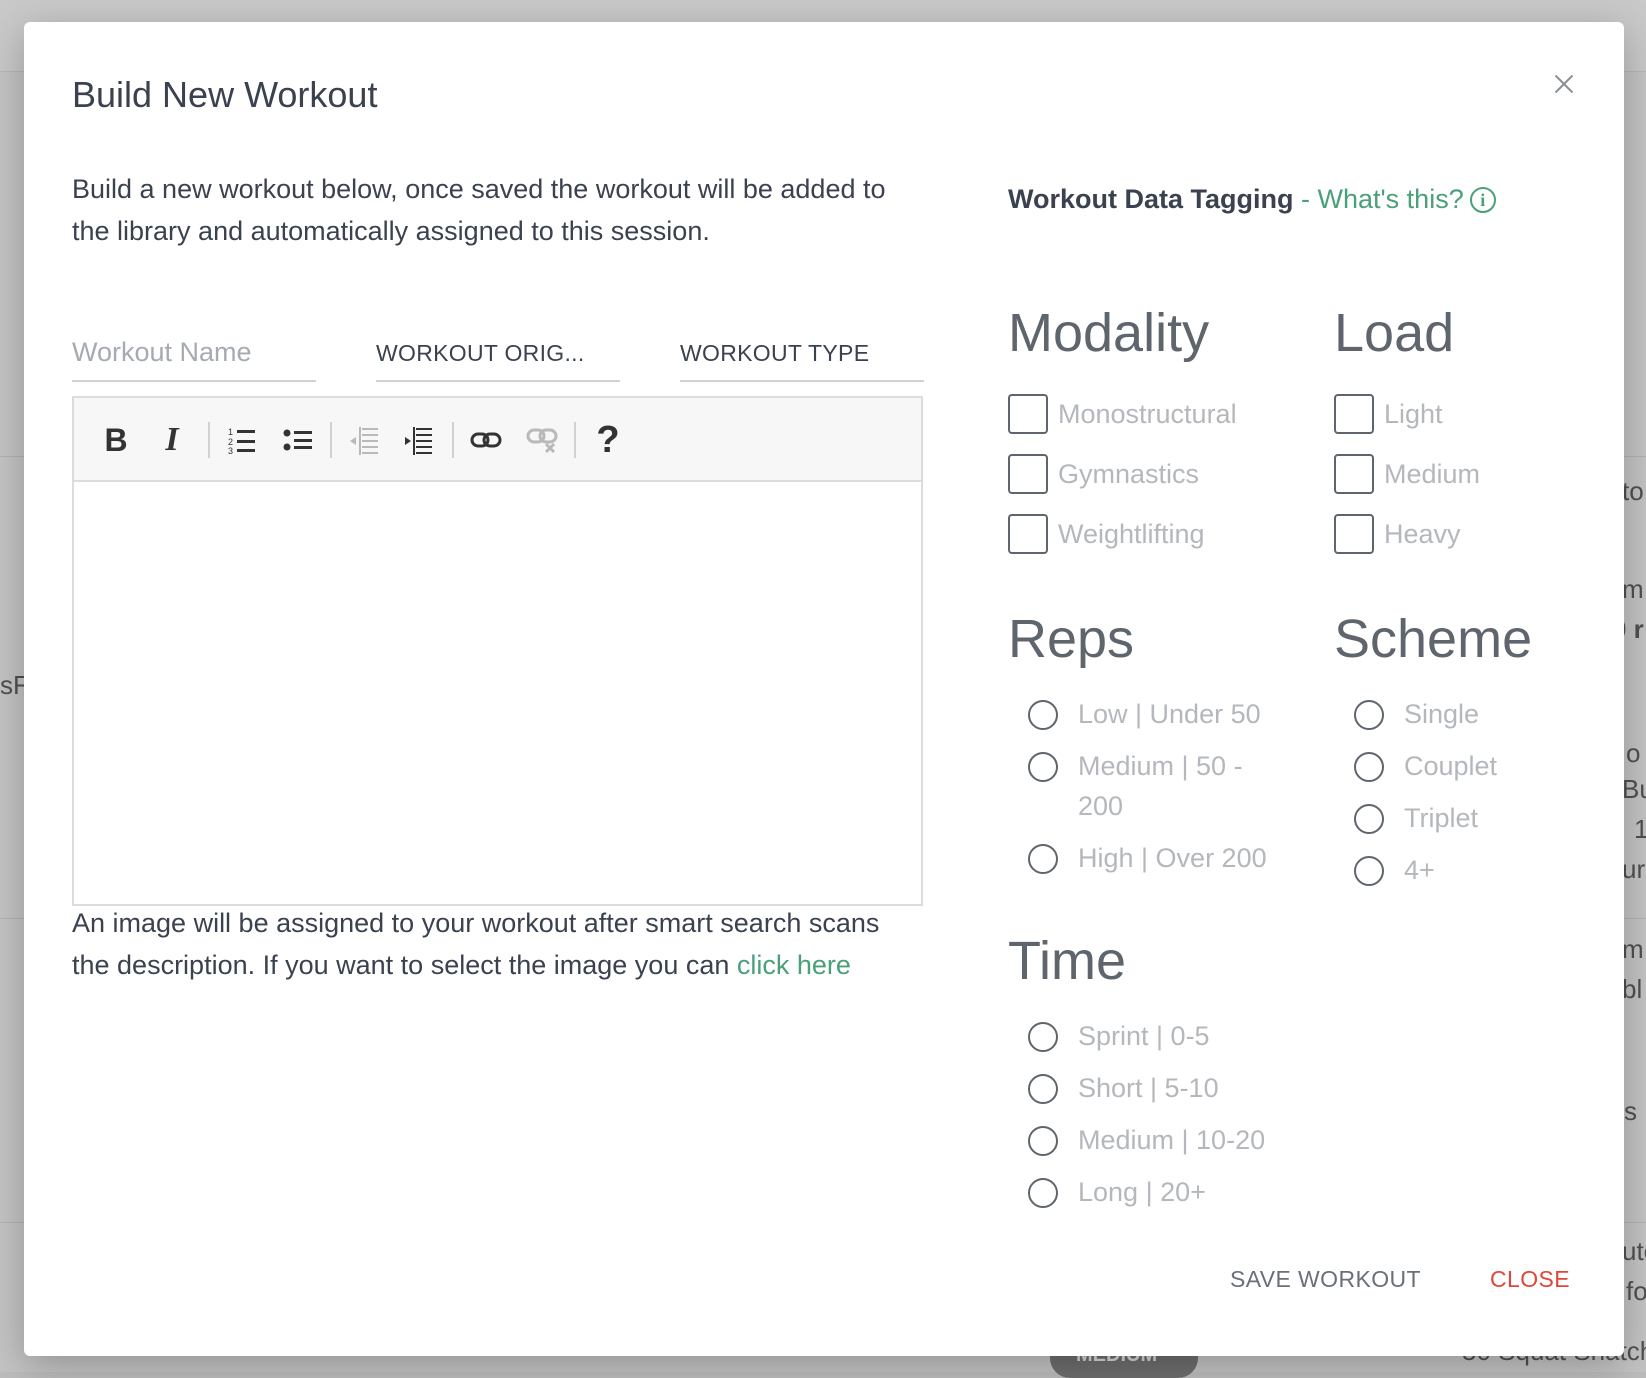  I want to click on checkbox-light: Light, so click(1388, 414).